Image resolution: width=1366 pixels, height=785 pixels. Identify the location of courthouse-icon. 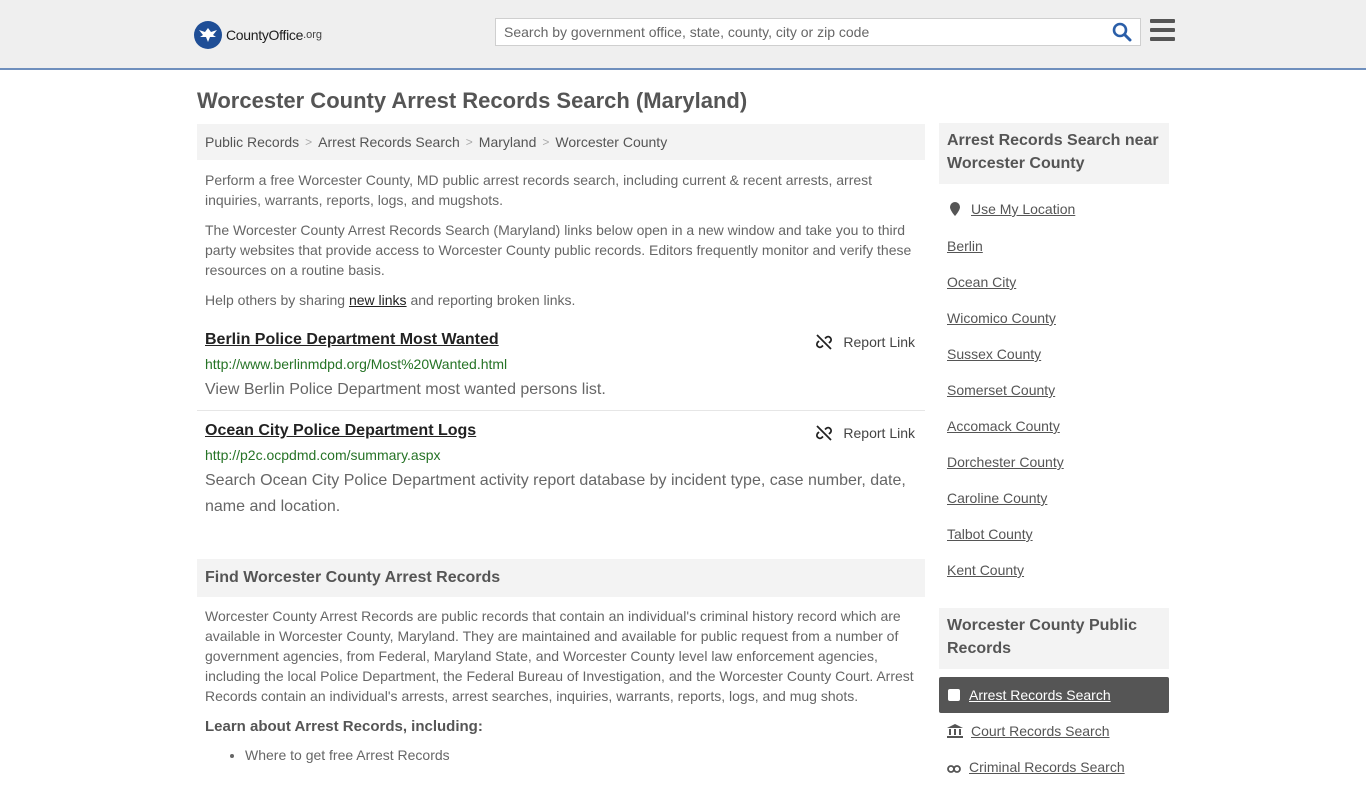
(955, 731).